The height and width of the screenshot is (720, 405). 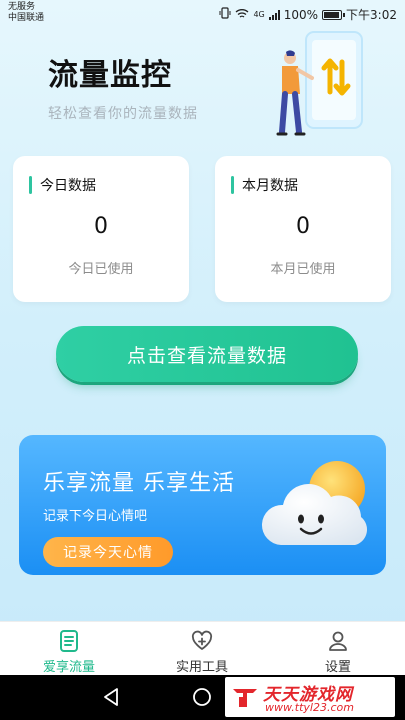 I want to click on watermark-logo-icon, so click(x=245, y=698).